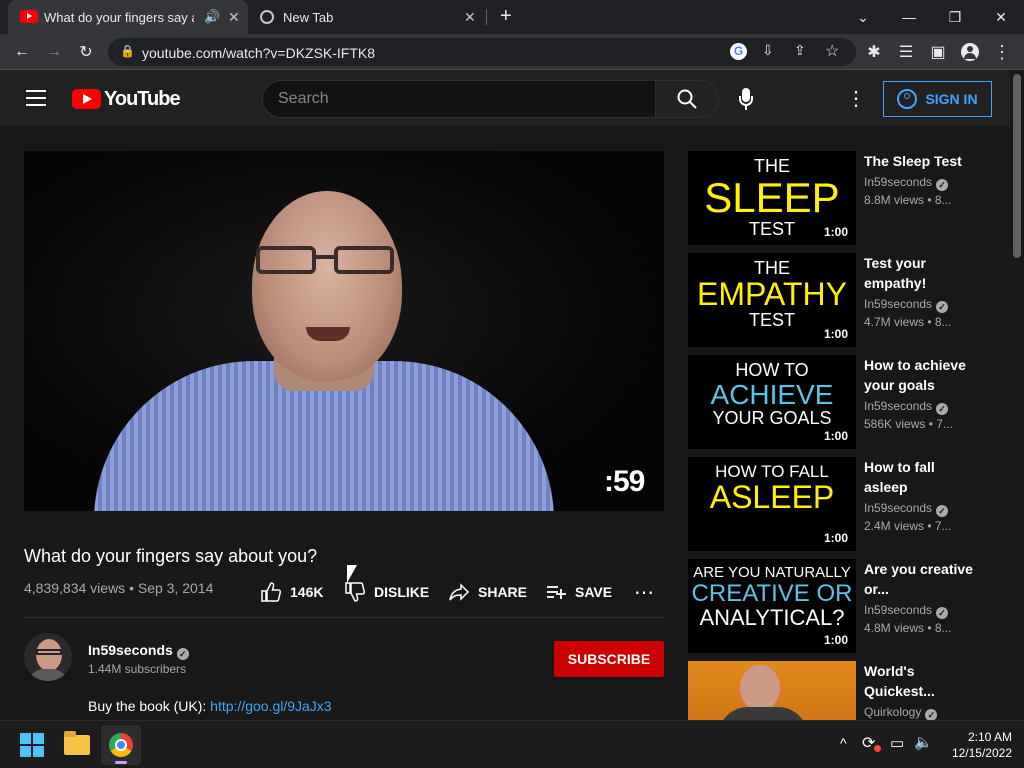  What do you see at coordinates (919, 477) in the screenshot?
I see `recommended-video-title: How to fall asleep` at bounding box center [919, 477].